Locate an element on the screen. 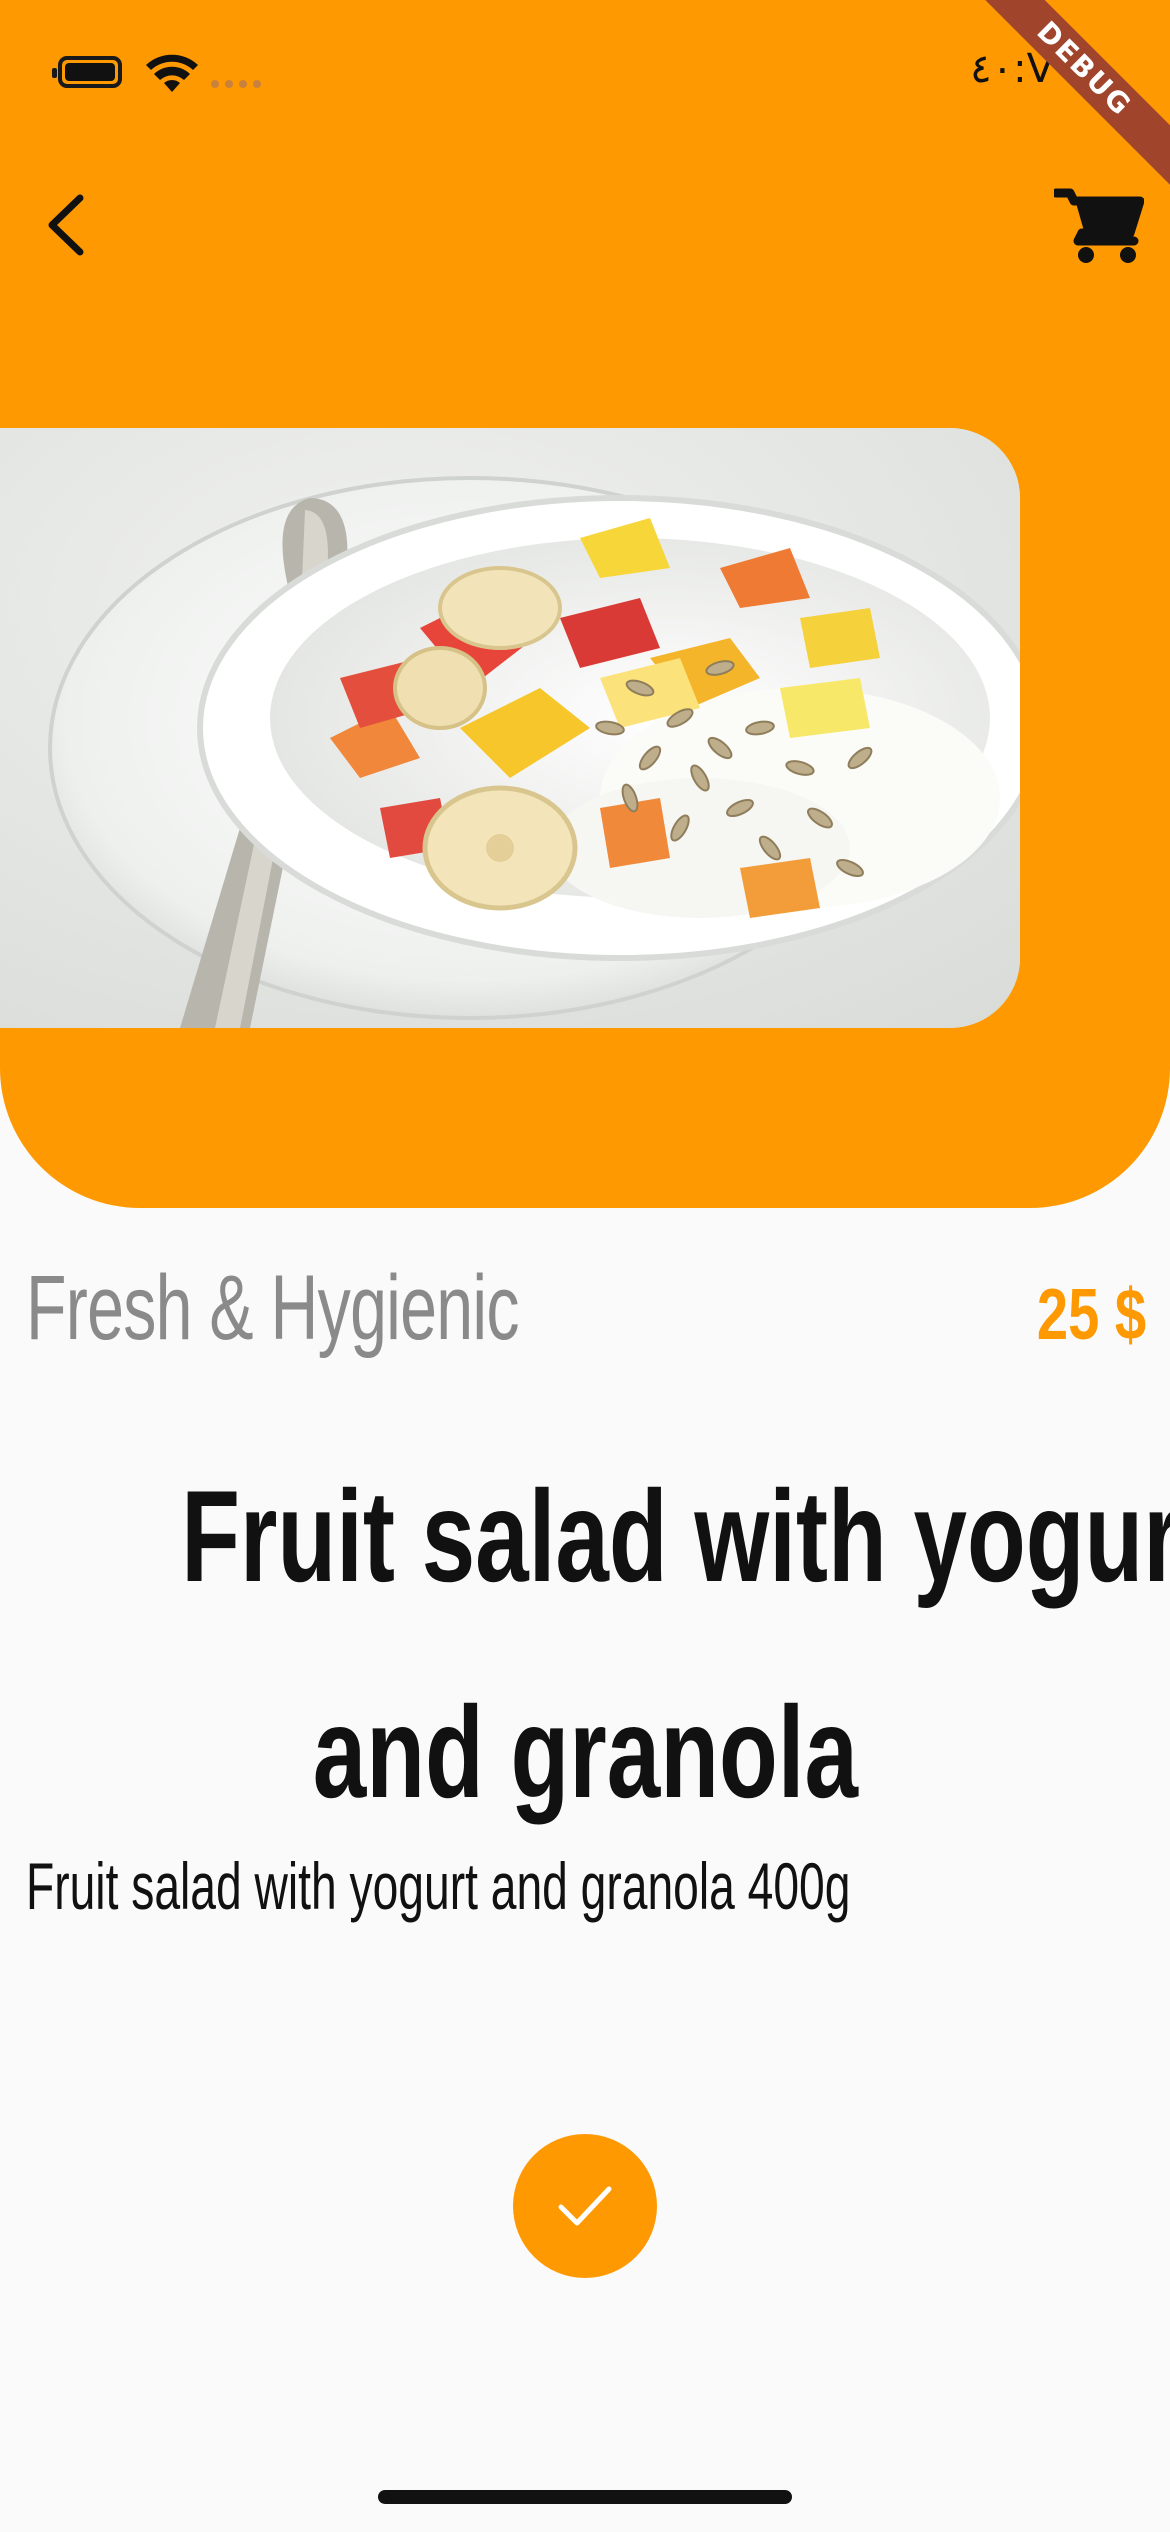  product-tagline: Fresh & Hygienic is located at coordinates (273, 1308).